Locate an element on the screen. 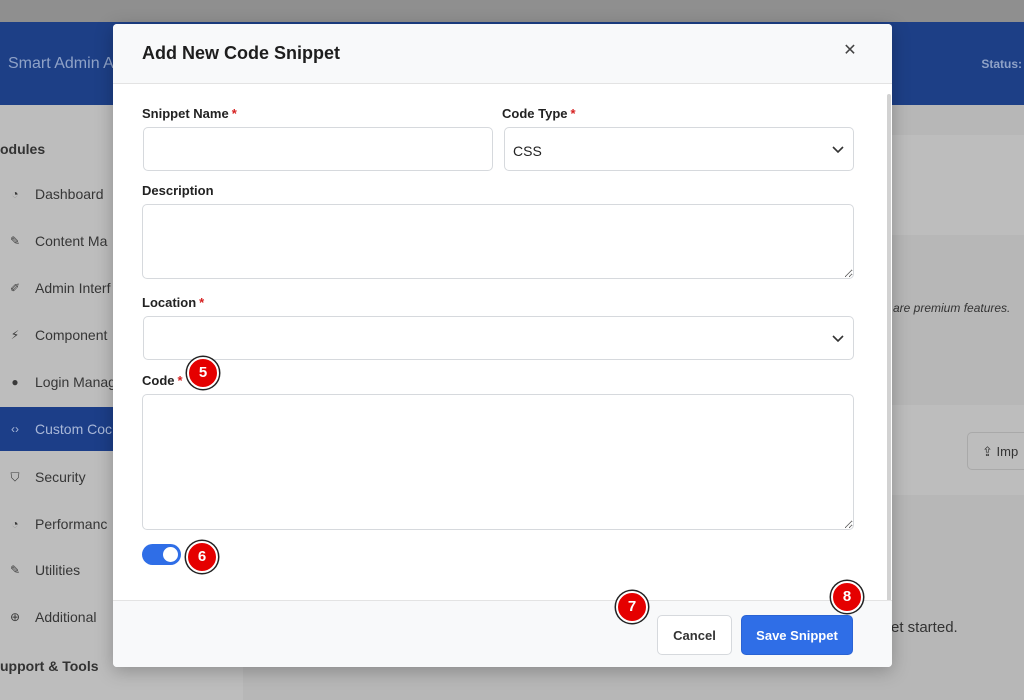 The width and height of the screenshot is (1024, 700). pin-icon: ✎ is located at coordinates (15, 241).